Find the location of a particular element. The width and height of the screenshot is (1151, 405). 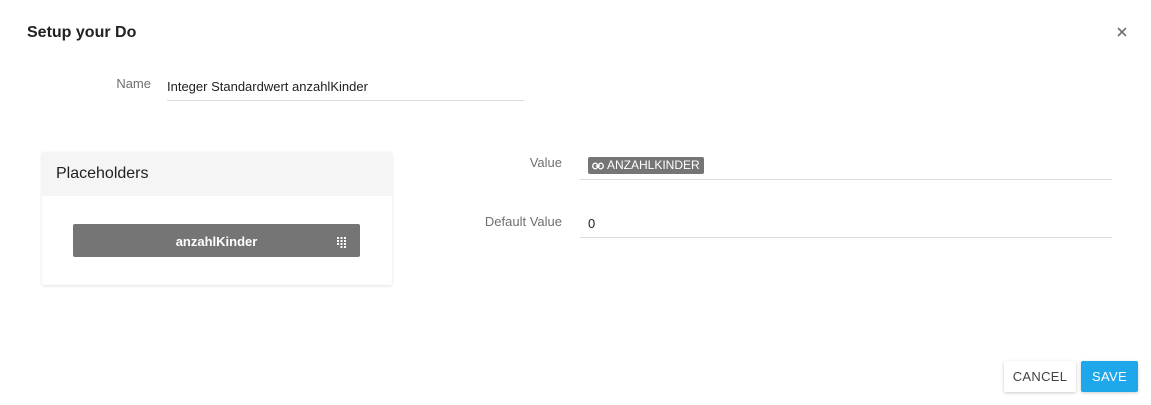

placeholders-title: Placeholders is located at coordinates (102, 173).